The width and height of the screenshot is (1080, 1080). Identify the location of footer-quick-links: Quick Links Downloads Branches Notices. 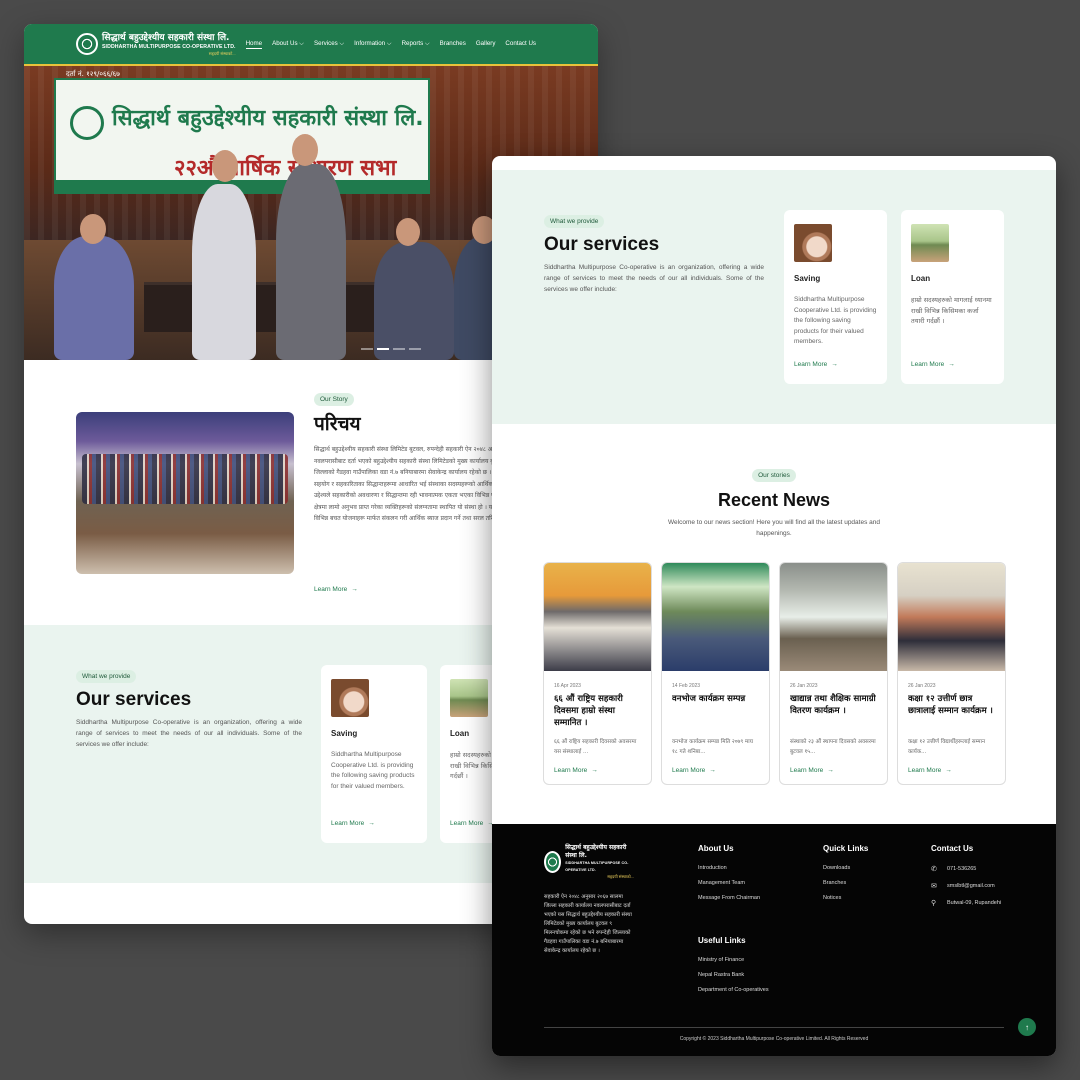
(845, 877).